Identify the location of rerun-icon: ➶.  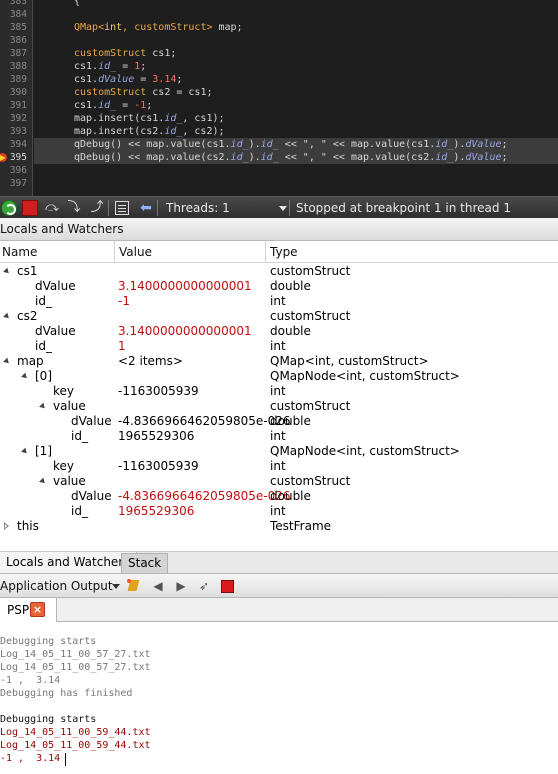
(204, 586).